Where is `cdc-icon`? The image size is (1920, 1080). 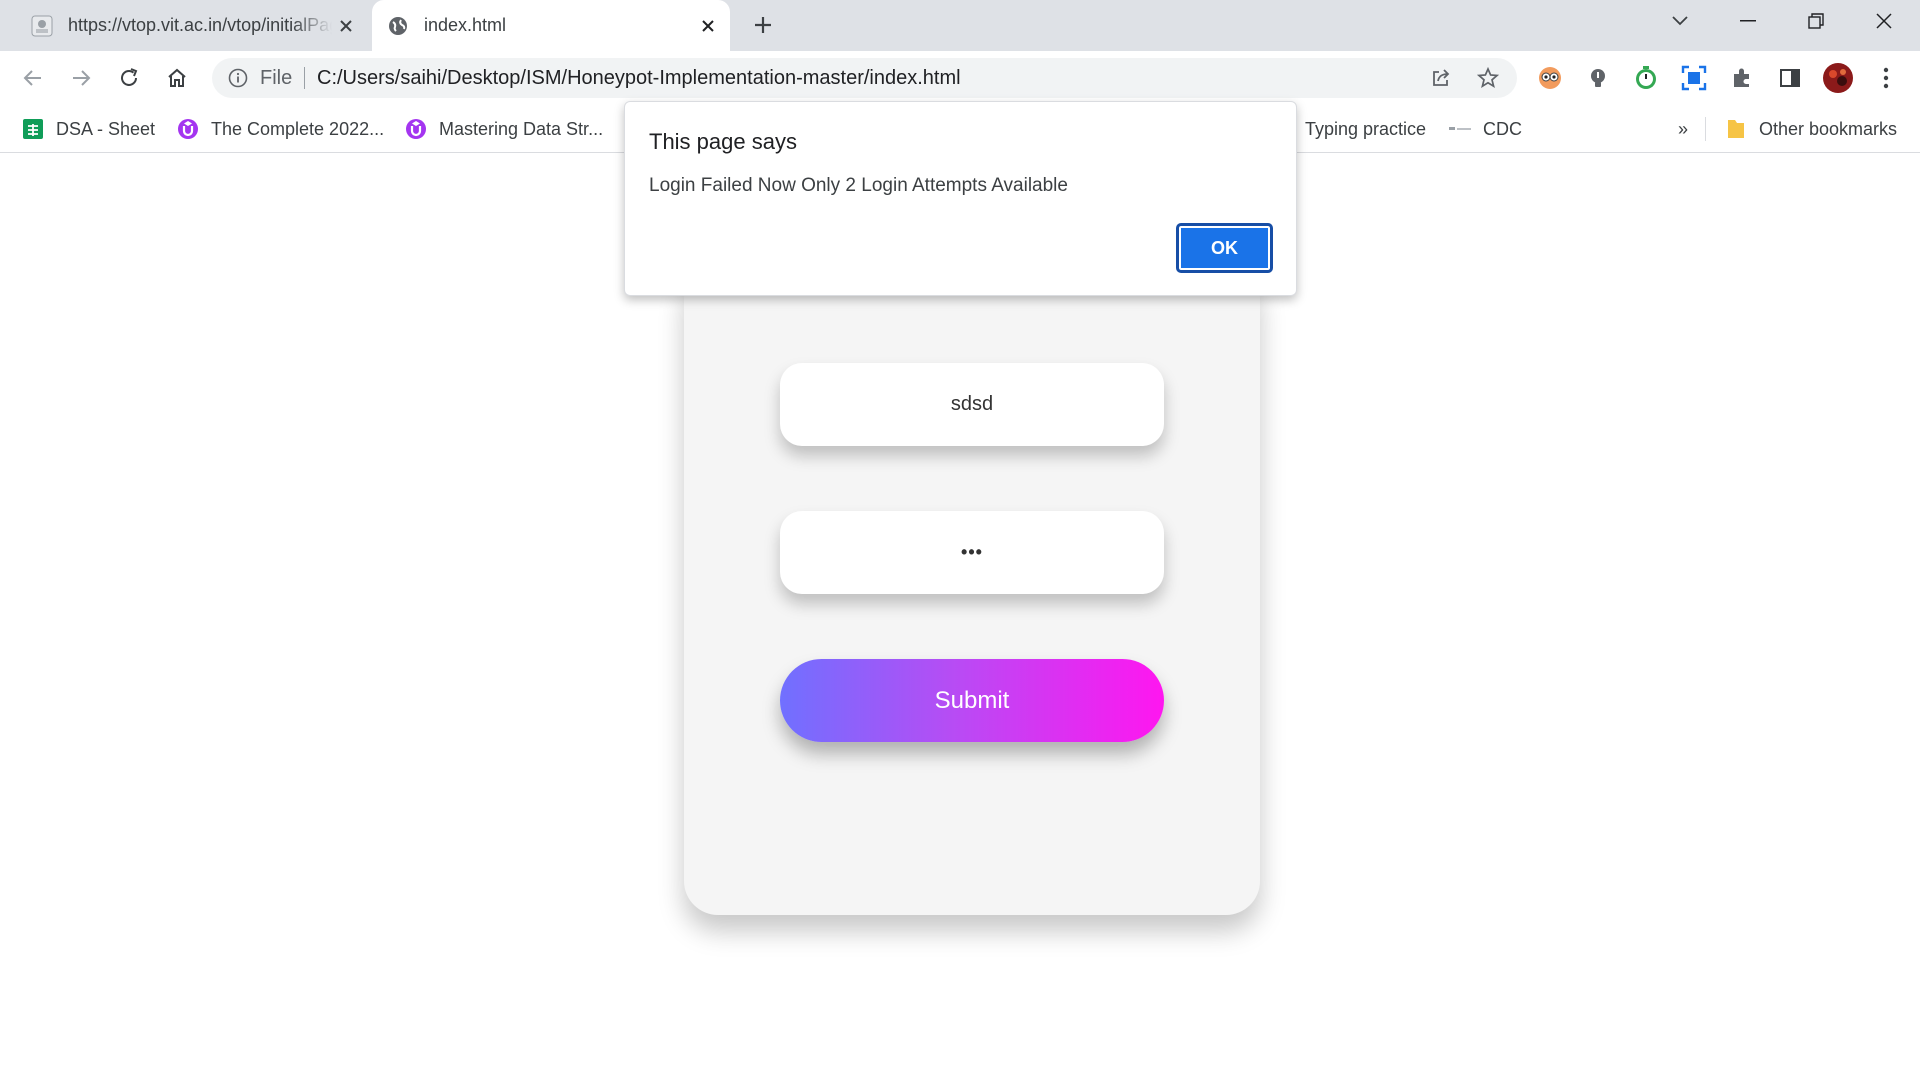
cdc-icon is located at coordinates (1460, 129).